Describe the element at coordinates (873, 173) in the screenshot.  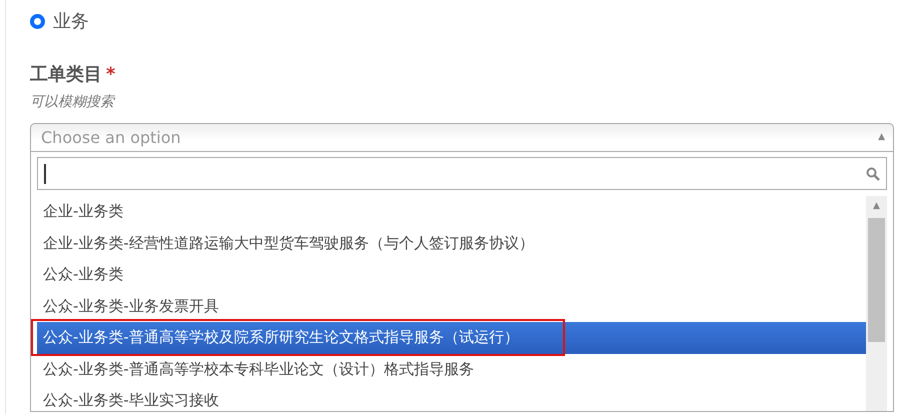
I see `search-icon` at that location.